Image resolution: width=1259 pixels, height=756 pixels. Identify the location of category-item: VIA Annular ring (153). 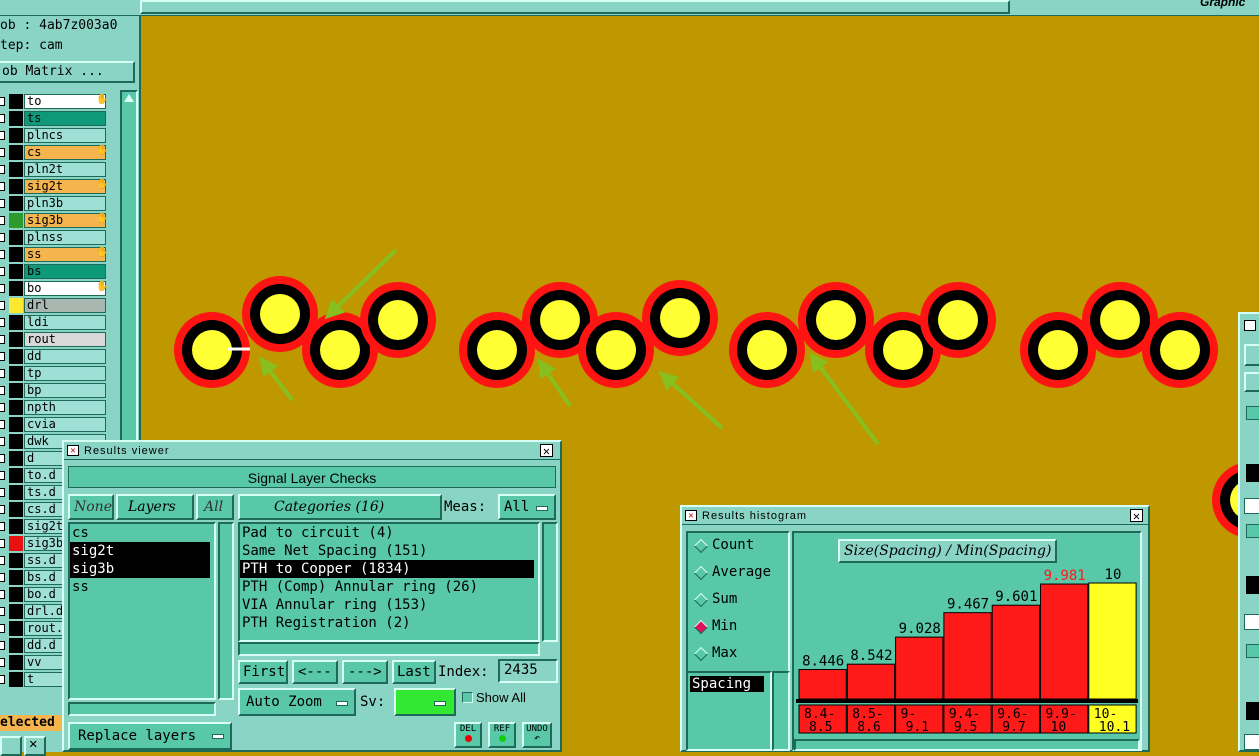
(387, 605).